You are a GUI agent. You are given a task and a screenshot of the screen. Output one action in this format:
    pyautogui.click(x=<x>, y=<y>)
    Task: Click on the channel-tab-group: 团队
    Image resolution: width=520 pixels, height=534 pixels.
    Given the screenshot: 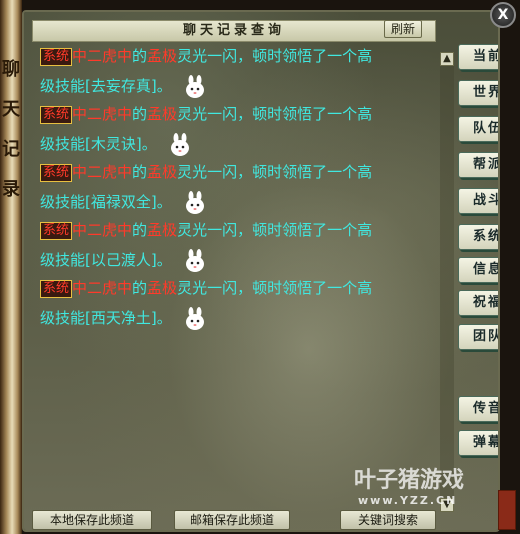 What is the action you would take?
    pyautogui.click(x=478, y=337)
    